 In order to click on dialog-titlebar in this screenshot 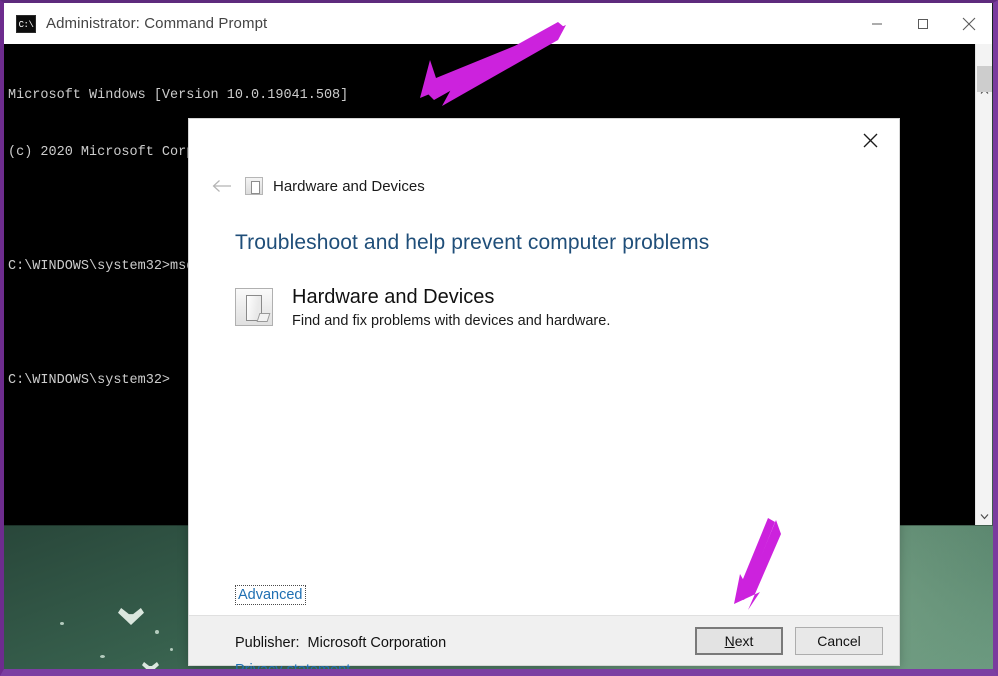, I will do `click(544, 140)`.